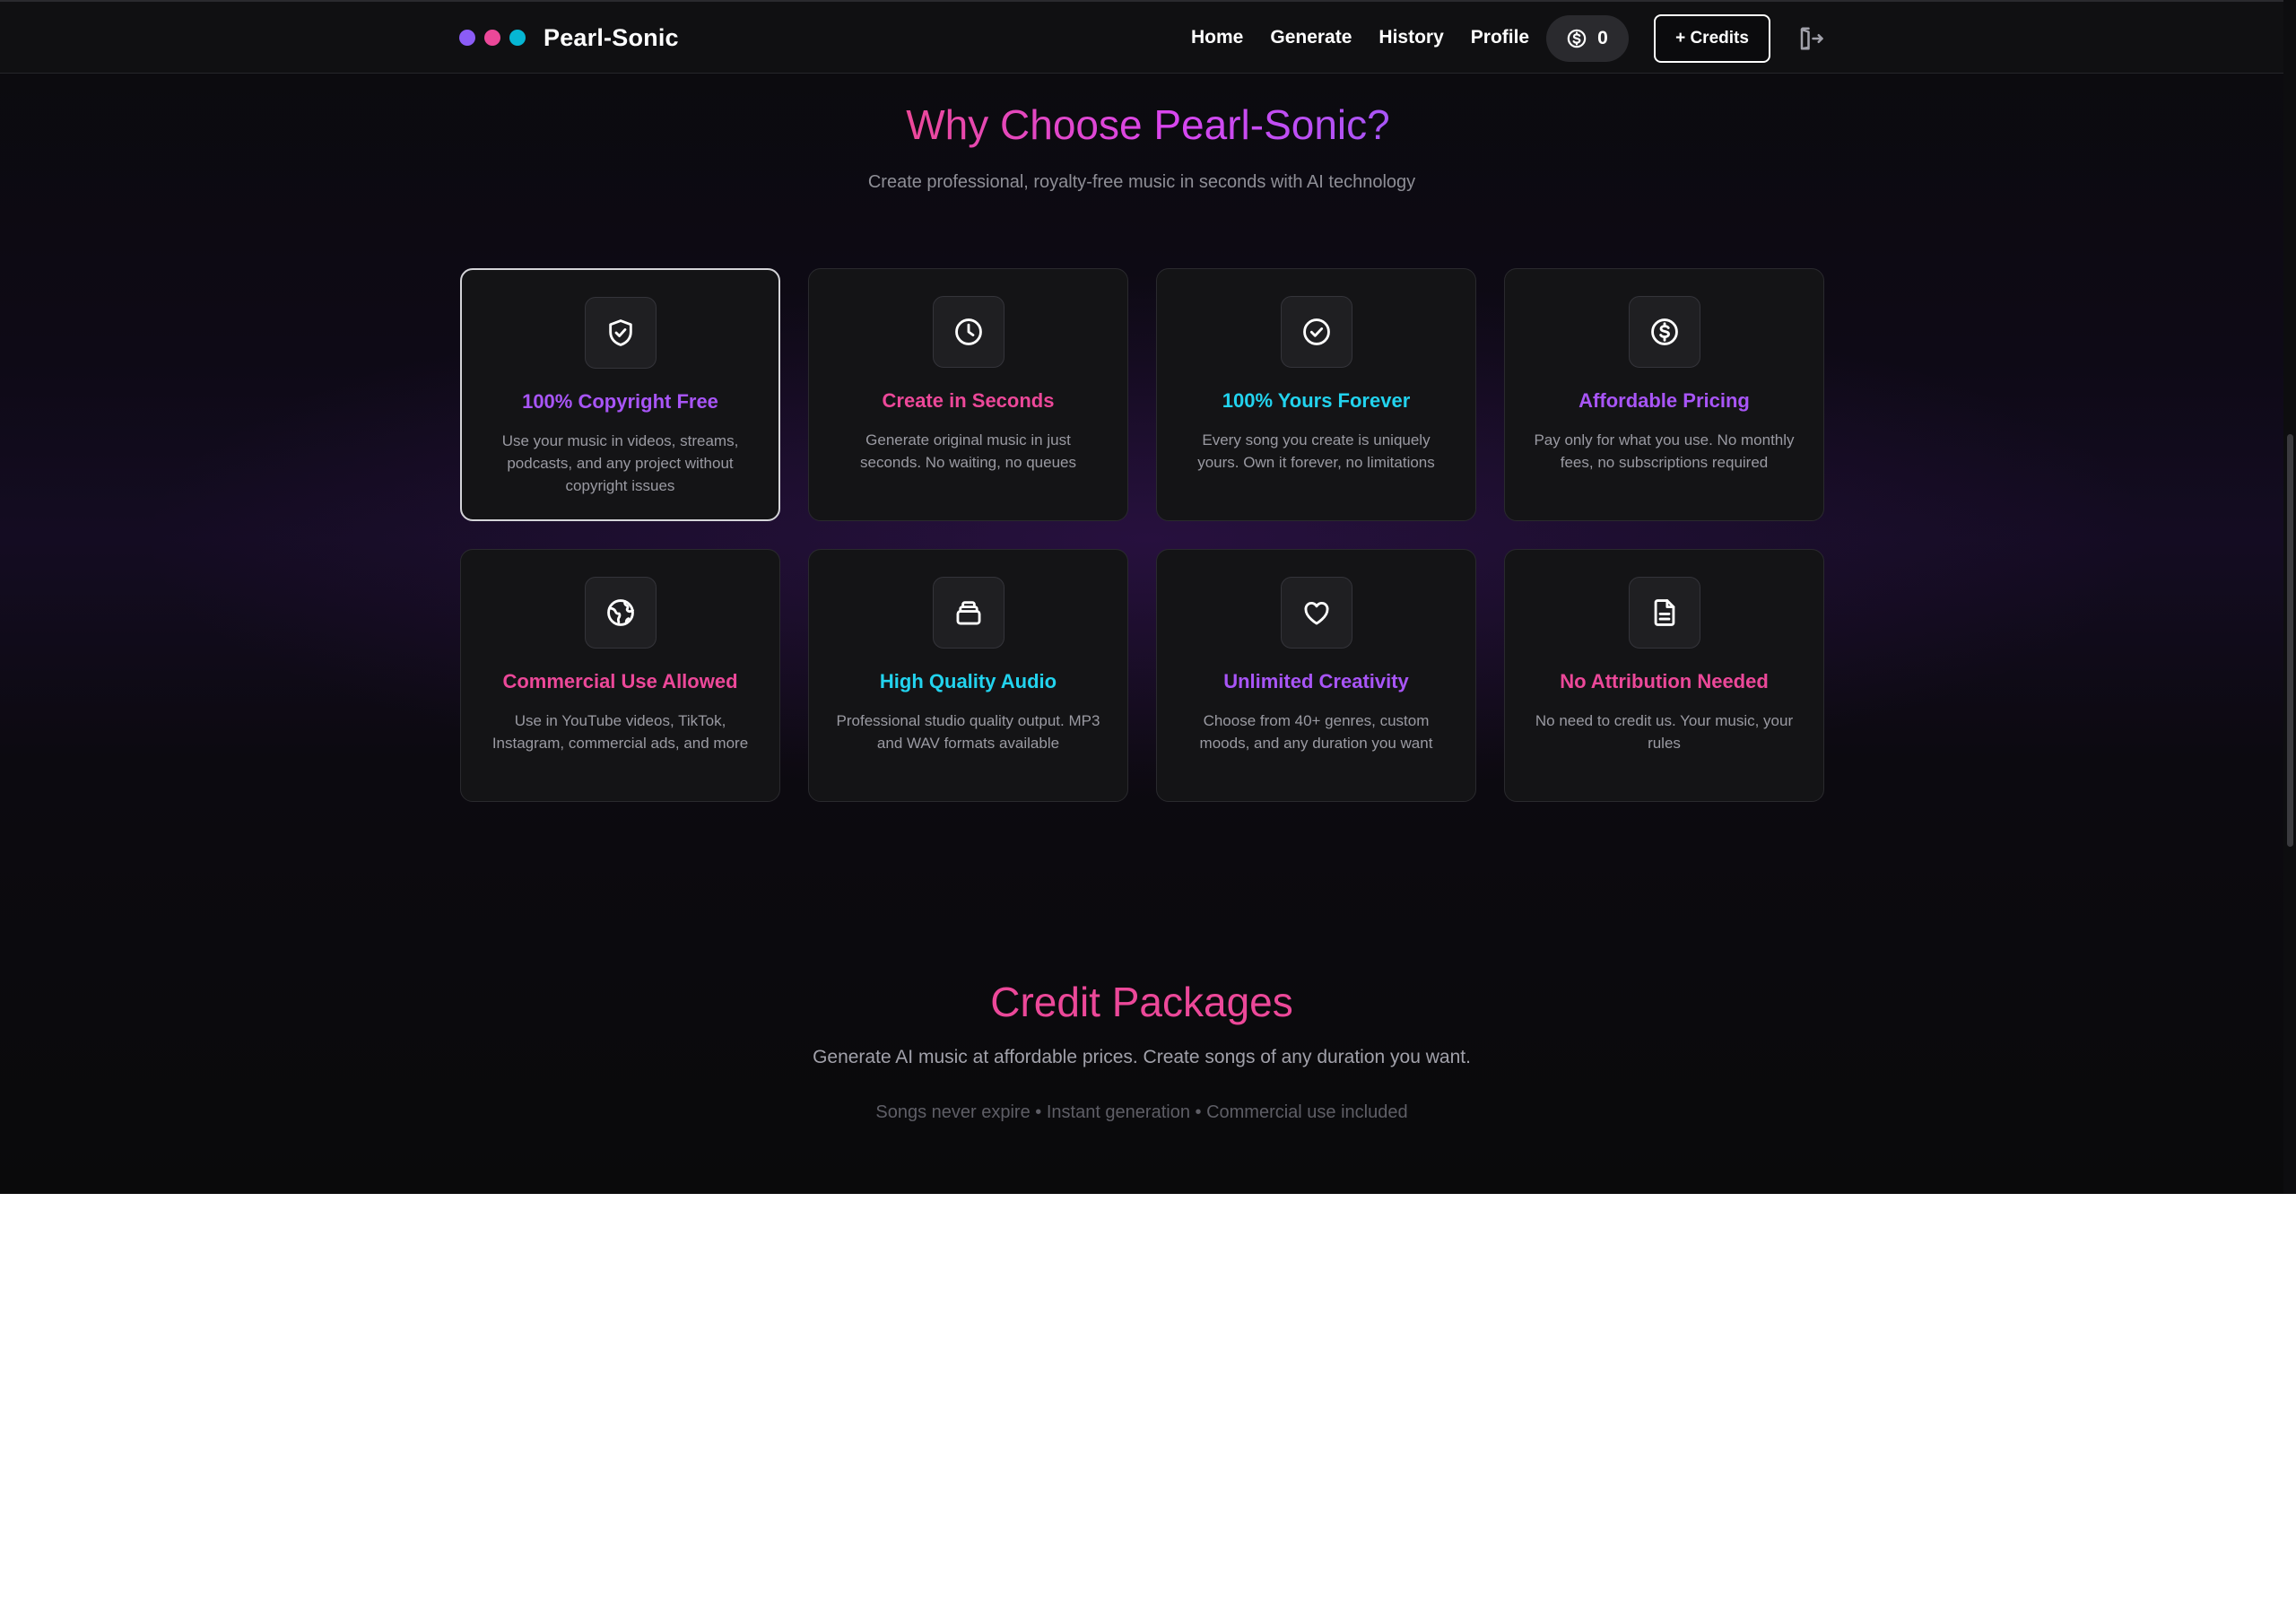 Image resolution: width=2296 pixels, height=1611 pixels. Describe the element at coordinates (517, 38) in the screenshot. I see `brand-dot-cyan` at that location.